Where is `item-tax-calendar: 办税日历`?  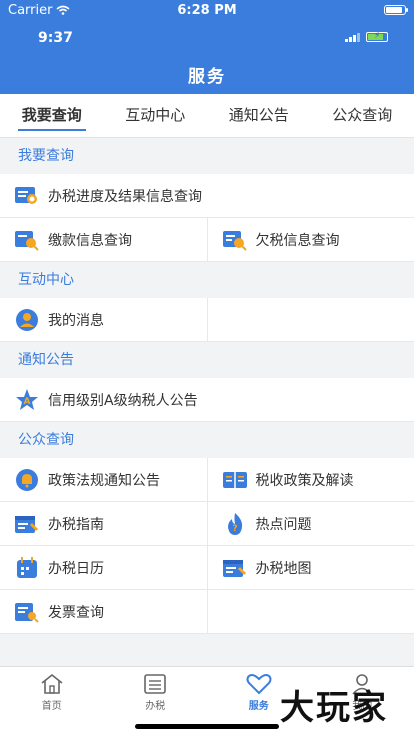 item-tax-calendar: 办税日历 is located at coordinates (103, 567).